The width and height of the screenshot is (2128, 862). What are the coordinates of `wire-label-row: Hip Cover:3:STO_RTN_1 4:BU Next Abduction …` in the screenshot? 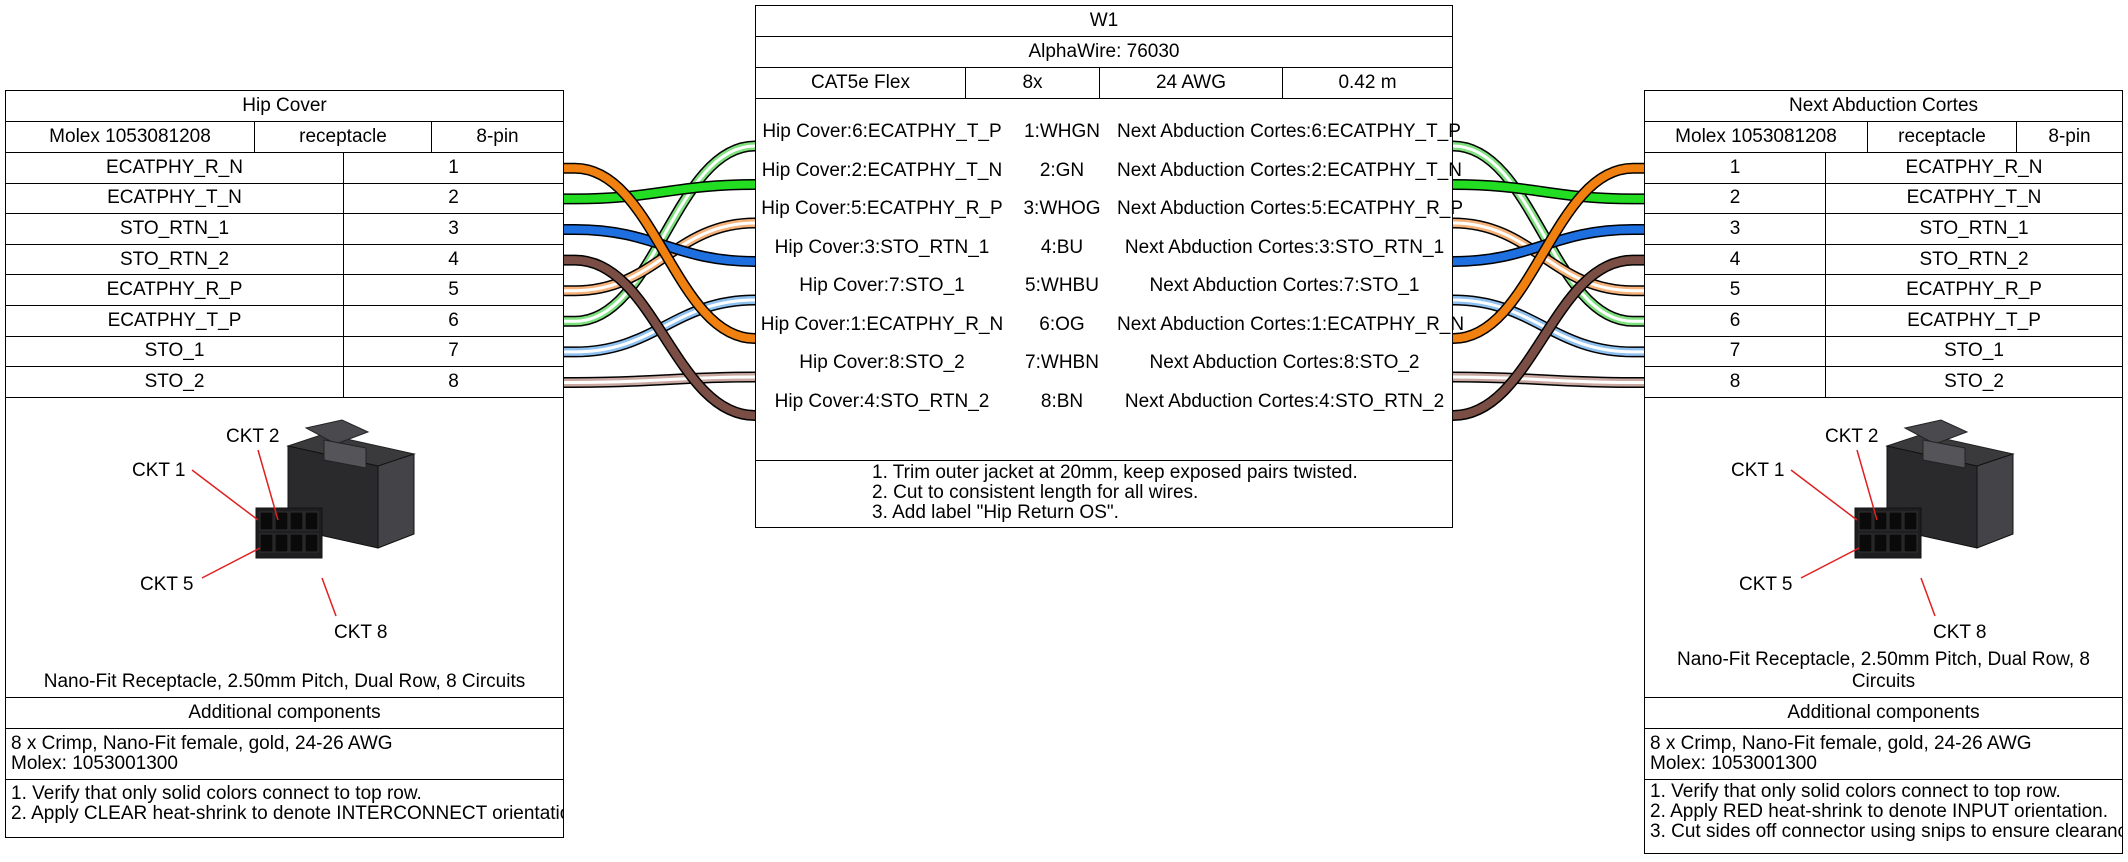 It's located at (1104, 248).